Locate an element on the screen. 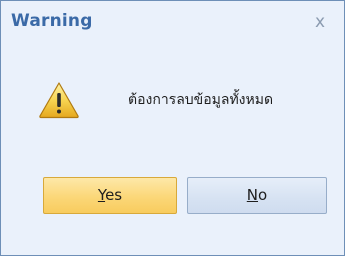 This screenshot has height=256, width=345. no-label-rest: o is located at coordinates (263, 195).